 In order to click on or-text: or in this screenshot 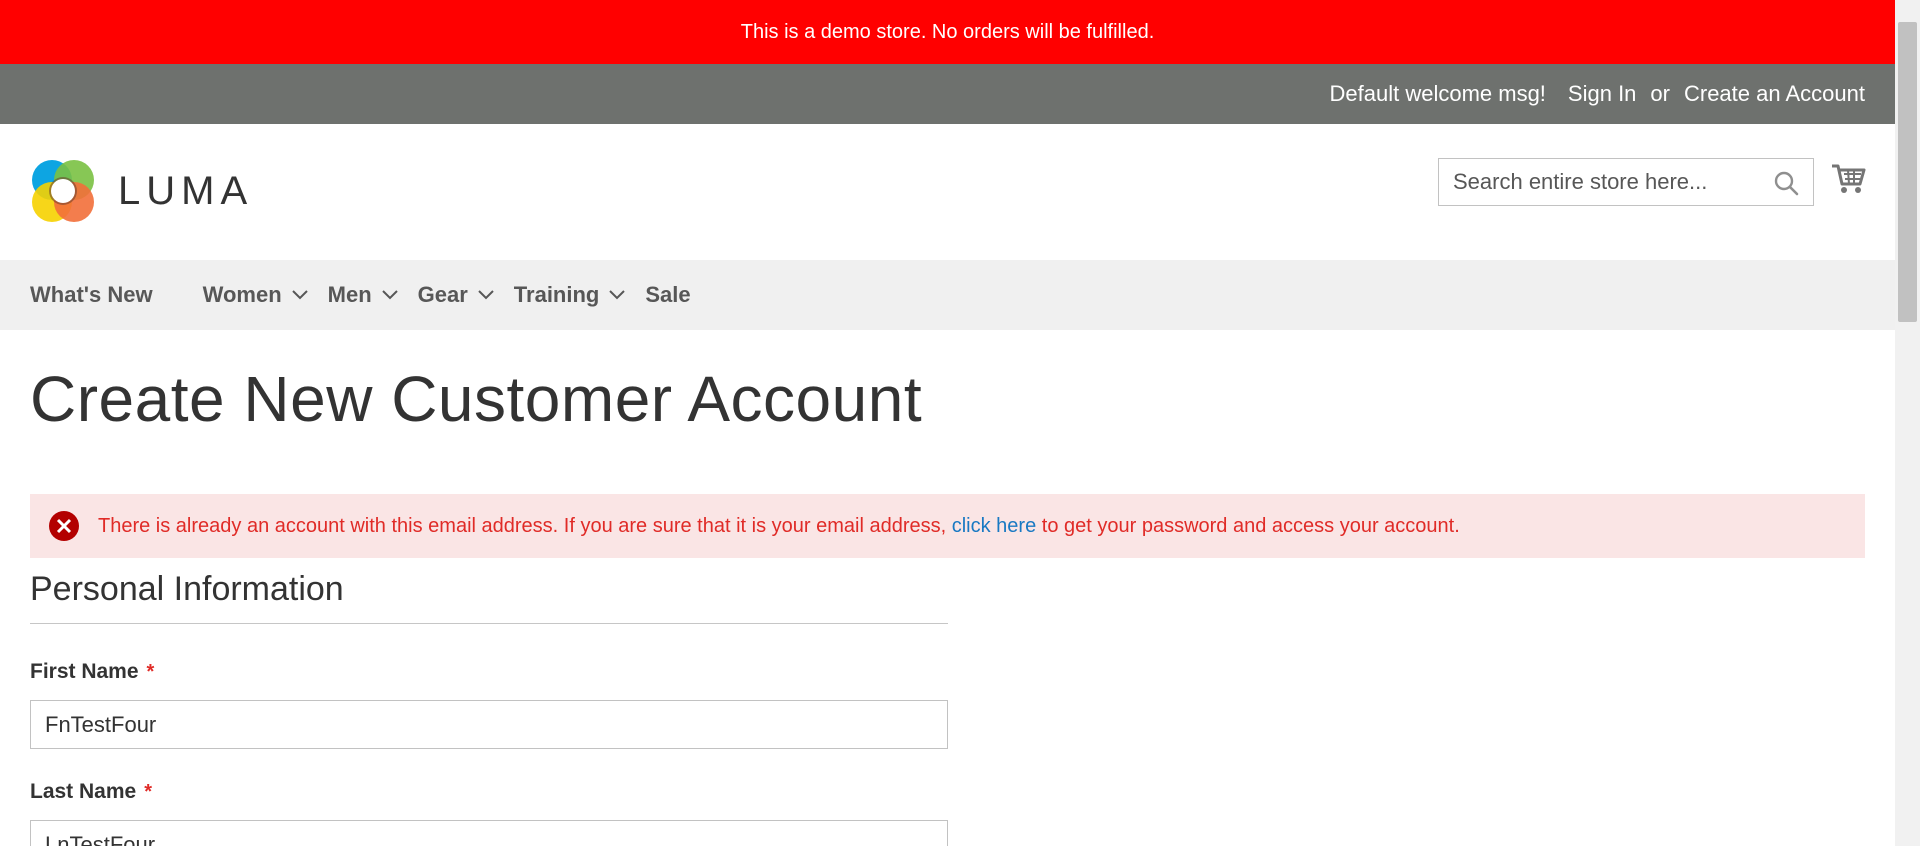, I will do `click(1660, 93)`.